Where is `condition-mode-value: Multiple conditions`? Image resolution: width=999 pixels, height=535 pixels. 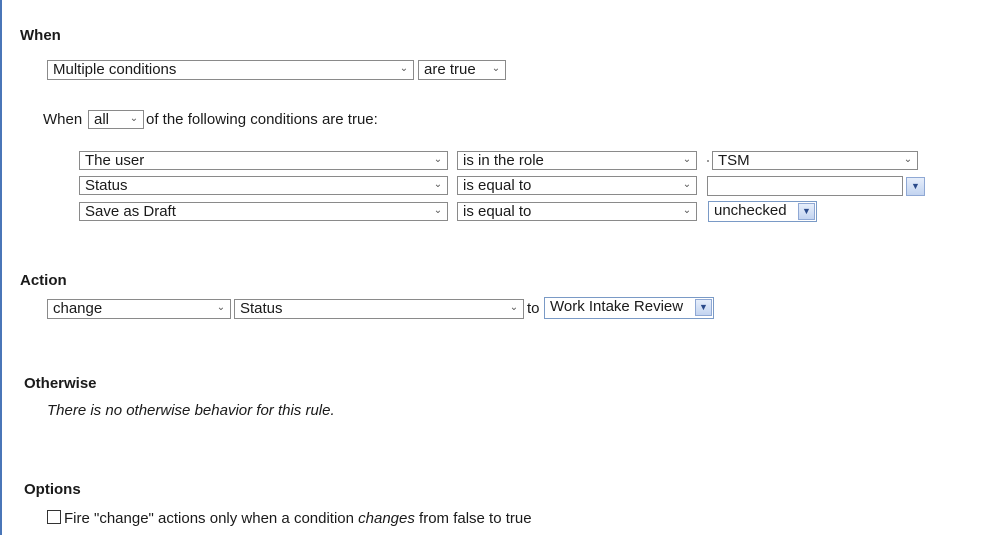 condition-mode-value: Multiple conditions is located at coordinates (115, 69).